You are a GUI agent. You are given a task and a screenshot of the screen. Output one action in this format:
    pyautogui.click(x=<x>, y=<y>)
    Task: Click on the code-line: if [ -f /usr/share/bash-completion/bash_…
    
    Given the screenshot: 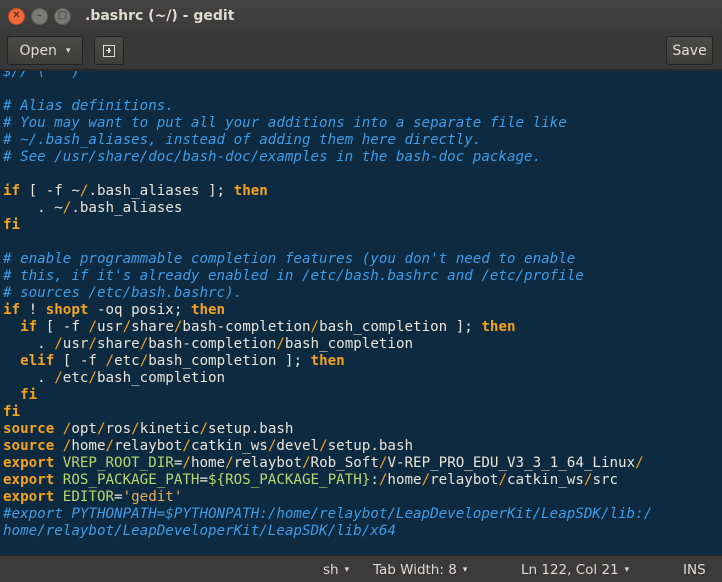 What is the action you would take?
    pyautogui.click(x=327, y=327)
    